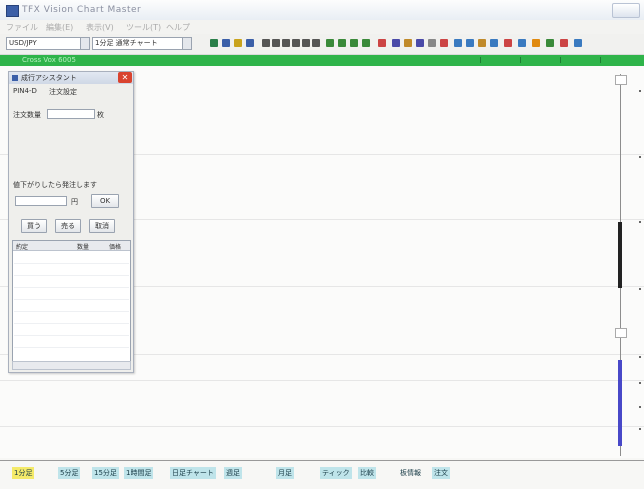 This screenshot has height=489, width=644. What do you see at coordinates (322, 44) in the screenshot?
I see `toolbar: USD/JPY 1分足 通常チャート` at bounding box center [322, 44].